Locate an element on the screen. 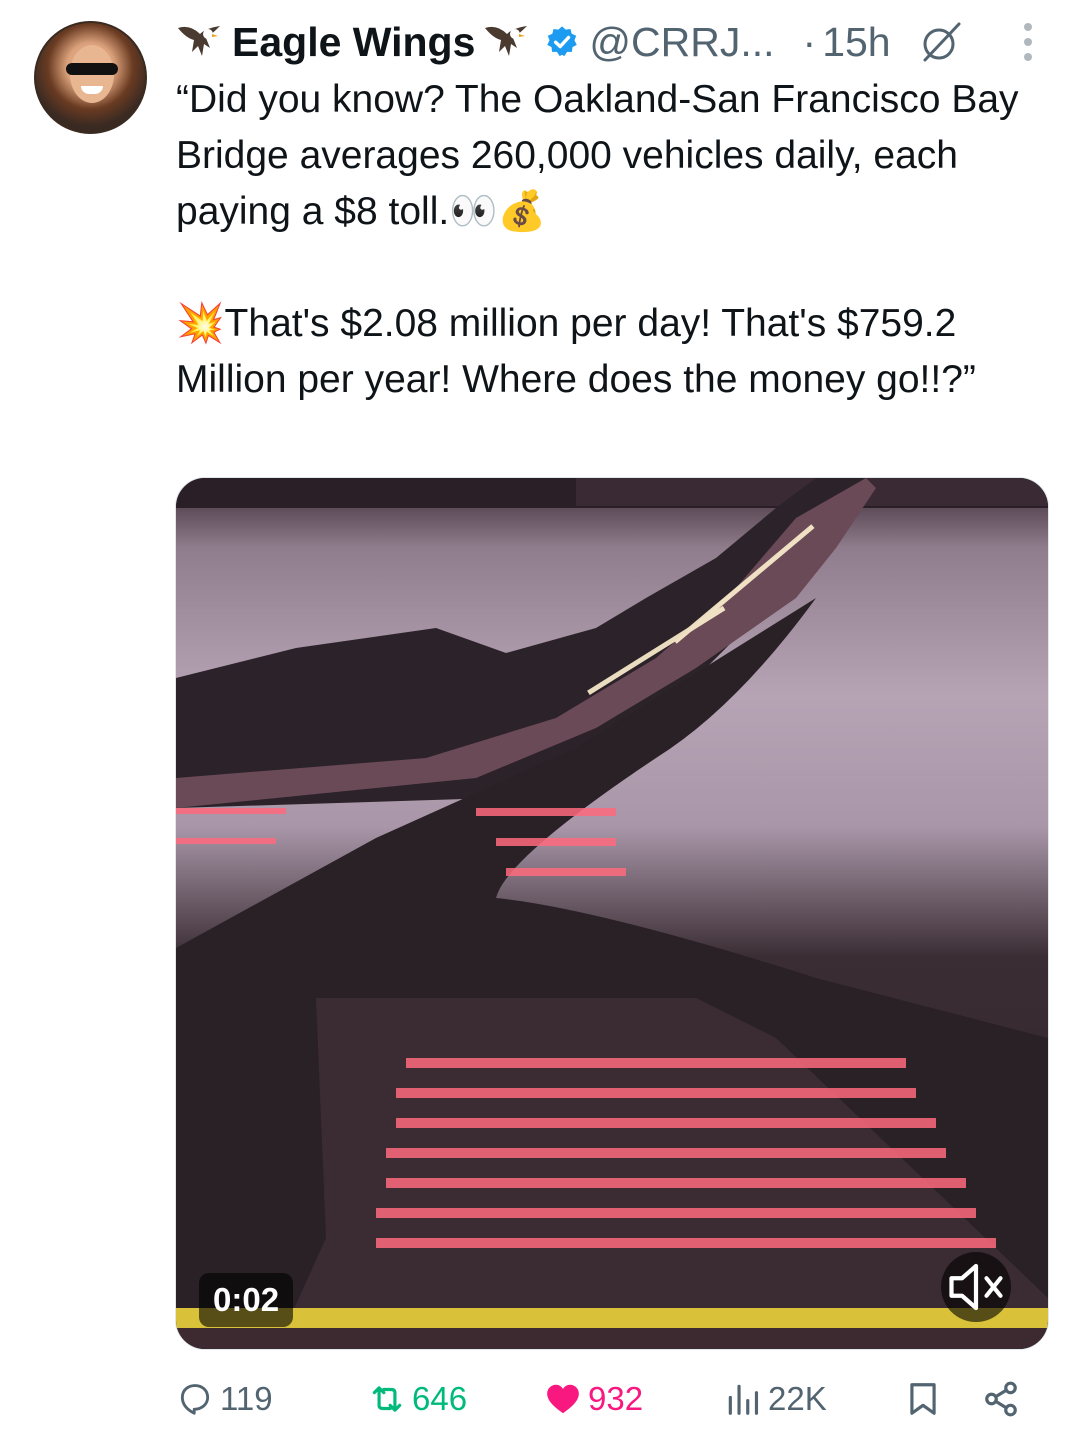 The width and height of the screenshot is (1080, 1449). video-timestamp: 0:02 is located at coordinates (246, 1300).